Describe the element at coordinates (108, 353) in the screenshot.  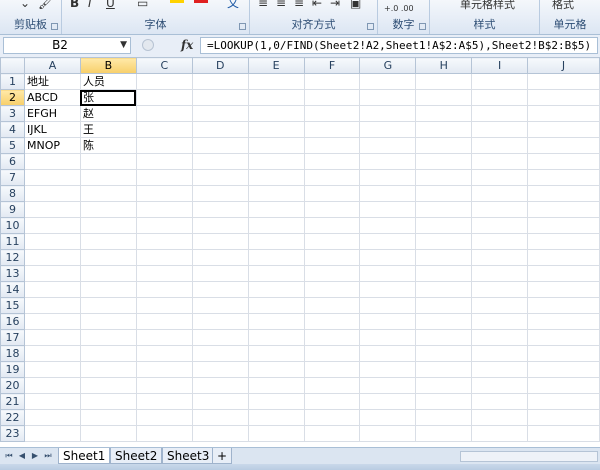
I see `cell-b18` at that location.